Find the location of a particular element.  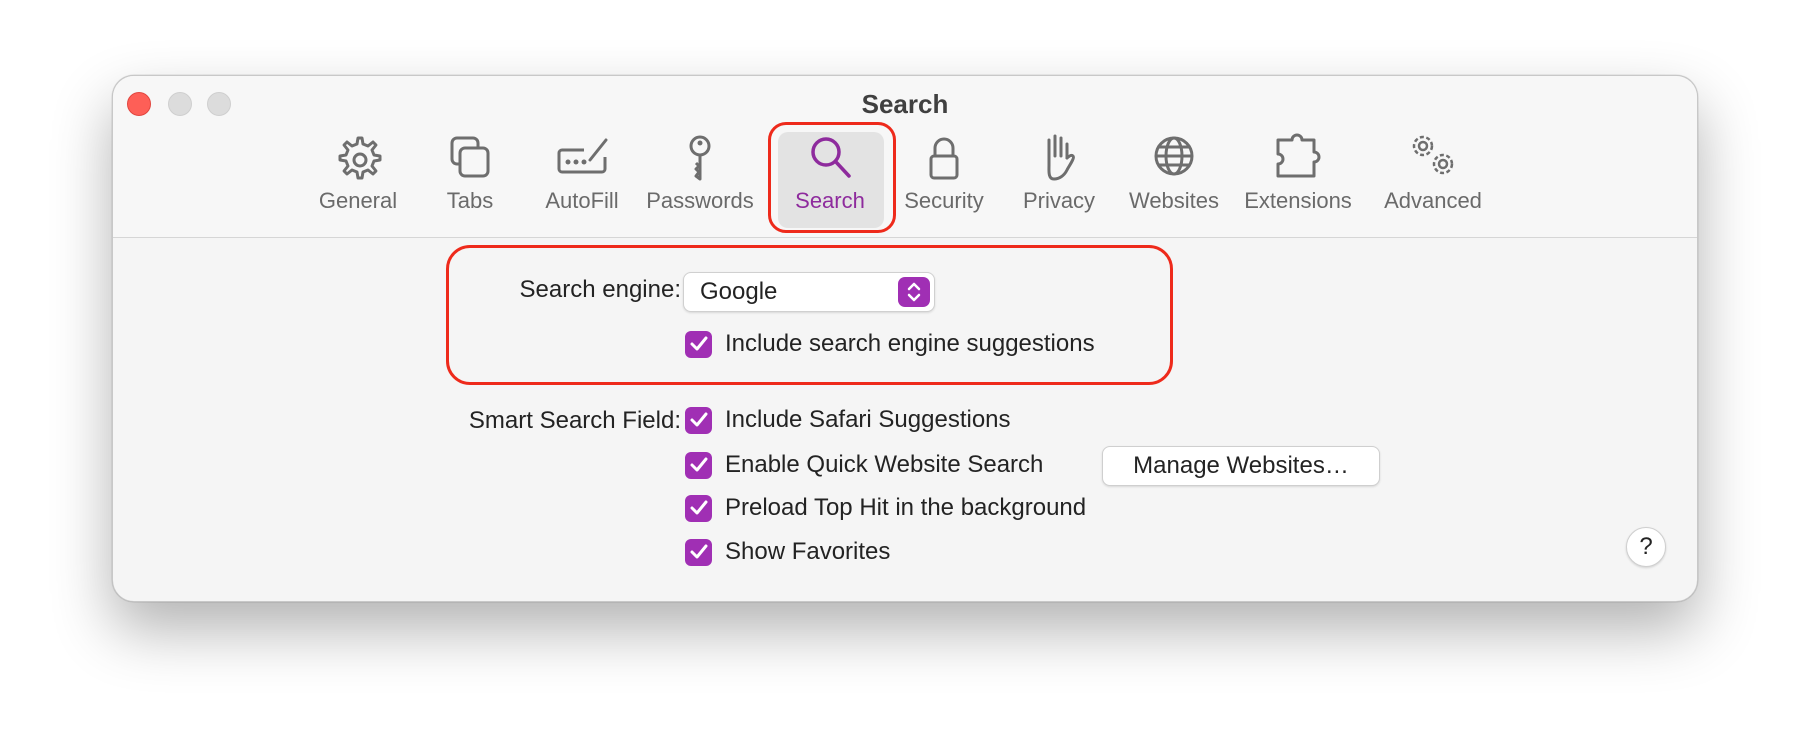

tab-general: General is located at coordinates (358, 179).